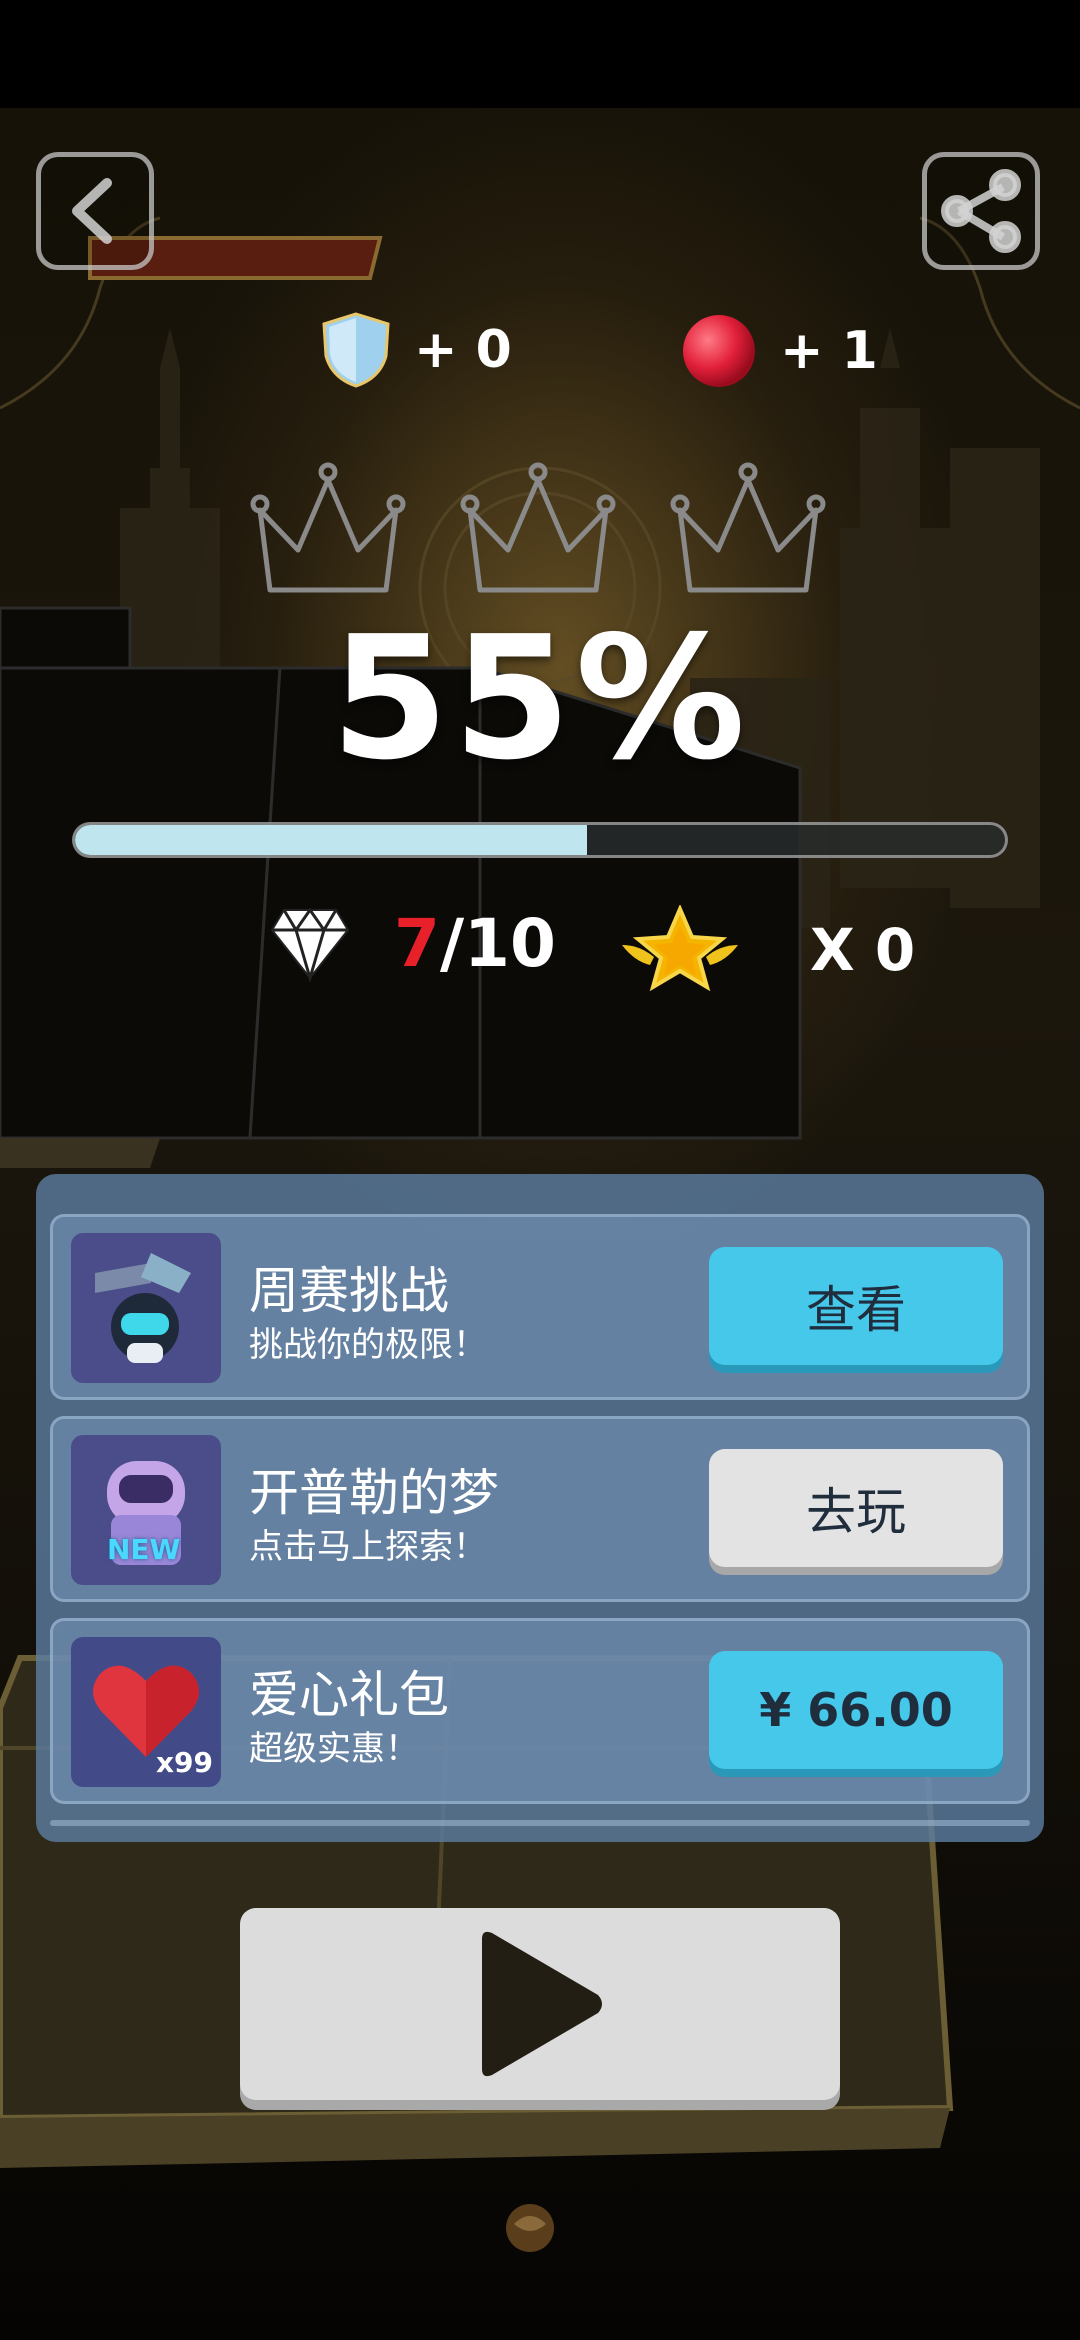 The width and height of the screenshot is (1080, 2340). Describe the element at coordinates (863, 950) in the screenshot. I see `star-count: X 0` at that location.